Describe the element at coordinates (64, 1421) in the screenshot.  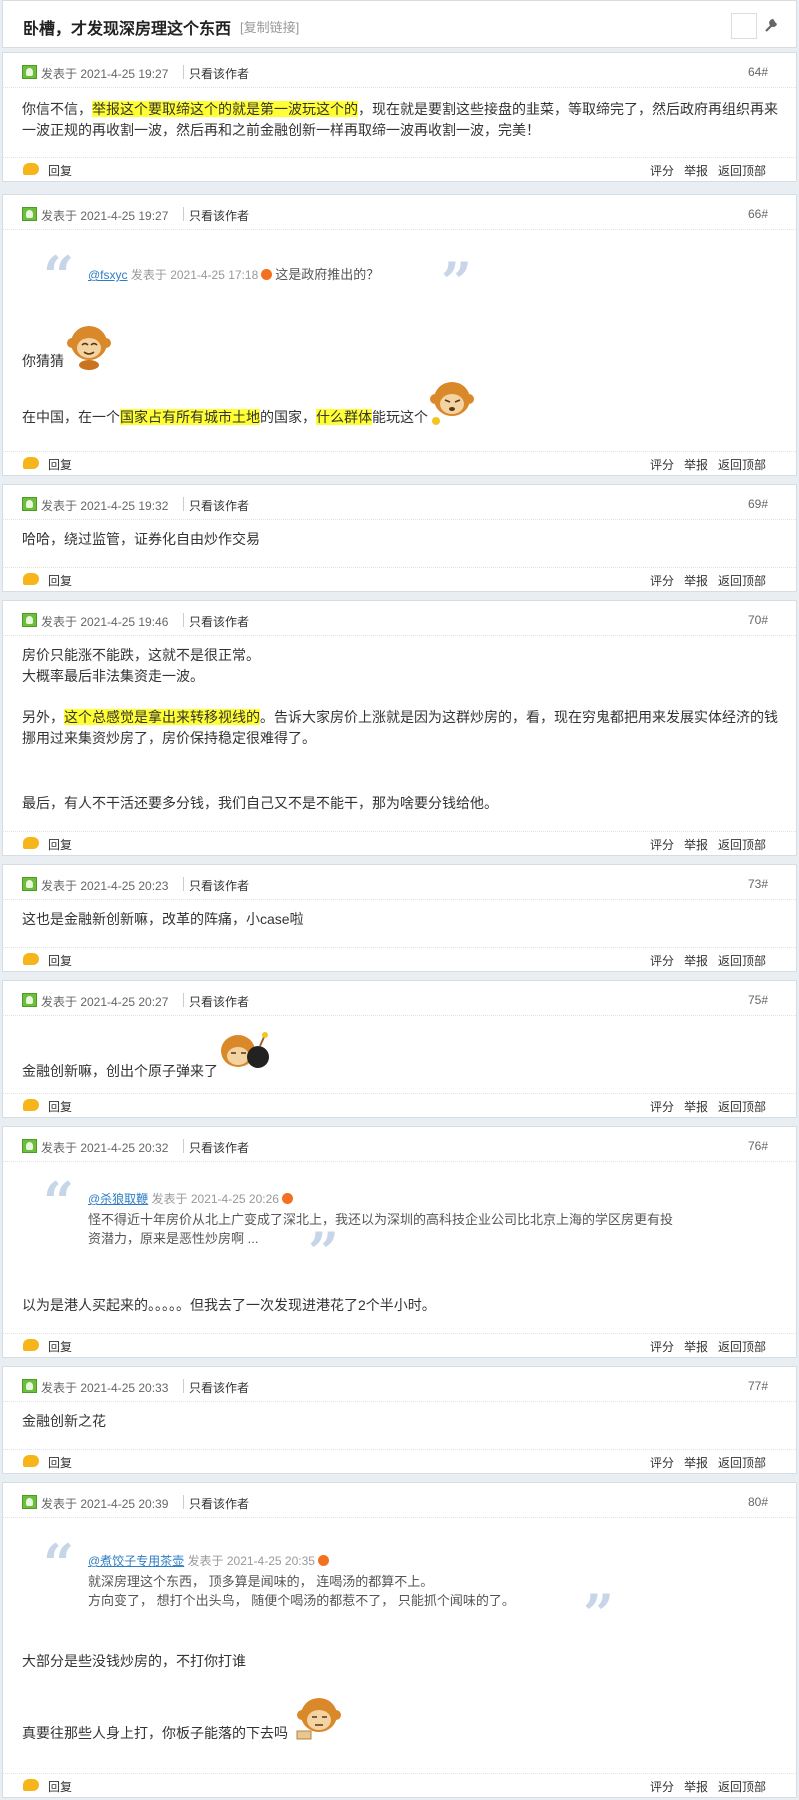
I see `post-text: 金融创新之花` at that location.